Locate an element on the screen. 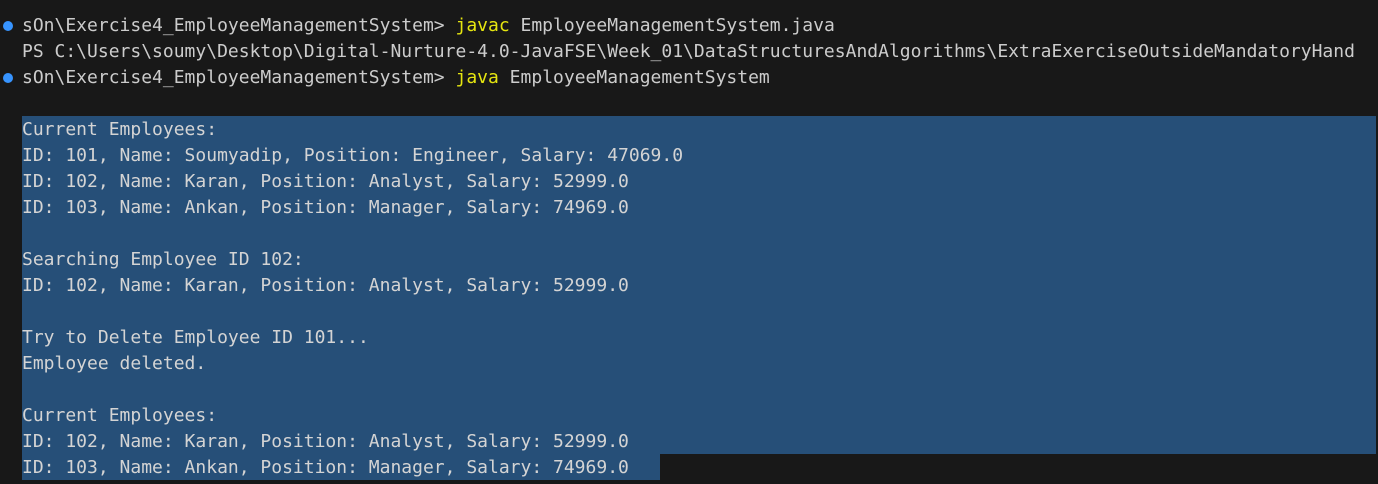 This screenshot has height=484, width=1378. output-line: Employee deleted. is located at coordinates (114, 363).